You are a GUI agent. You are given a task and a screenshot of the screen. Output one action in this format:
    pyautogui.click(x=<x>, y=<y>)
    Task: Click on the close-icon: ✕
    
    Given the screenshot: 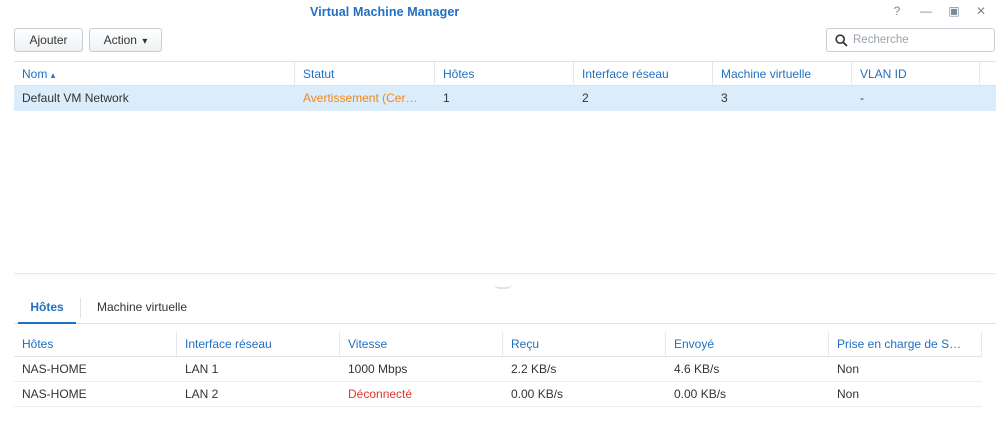 What is the action you would take?
    pyautogui.click(x=981, y=11)
    